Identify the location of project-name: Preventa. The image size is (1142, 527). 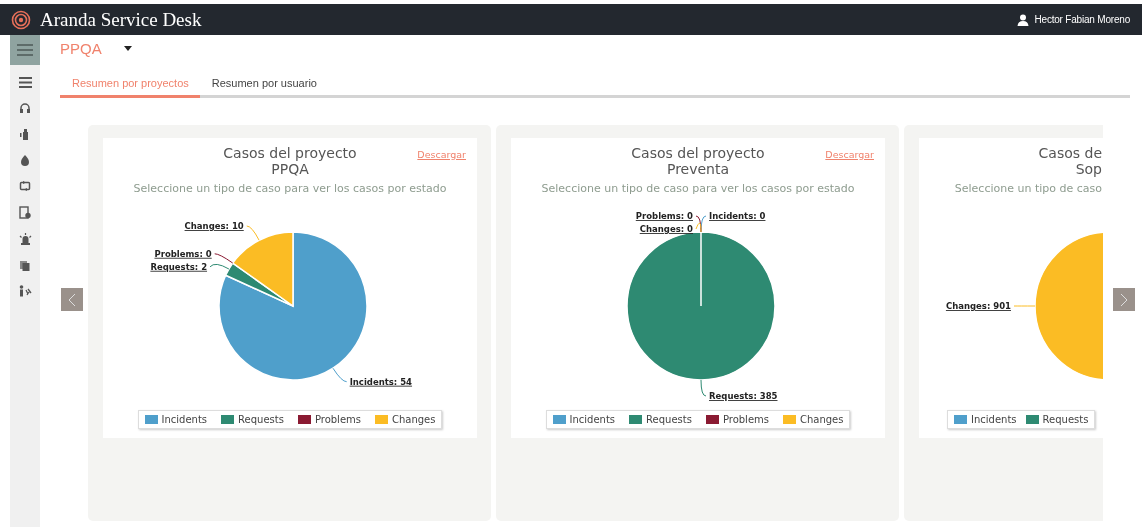
(698, 169).